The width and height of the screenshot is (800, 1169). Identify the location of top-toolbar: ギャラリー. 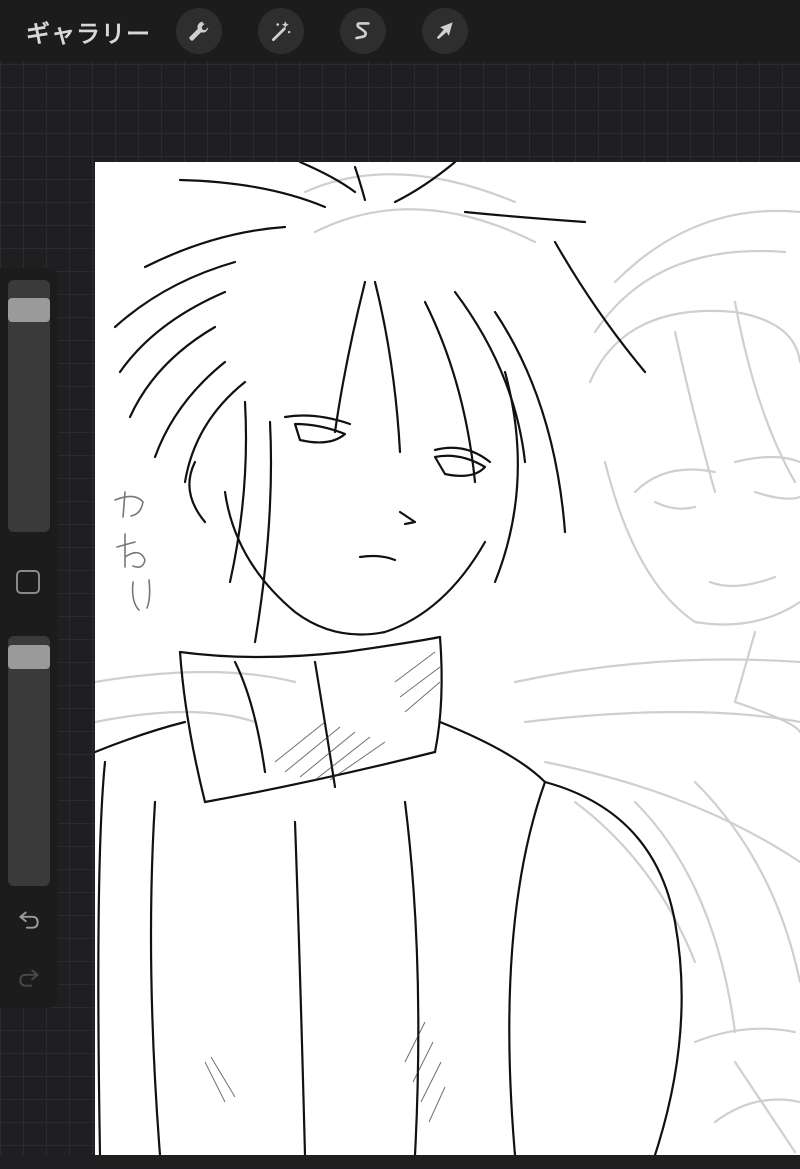
(400, 31).